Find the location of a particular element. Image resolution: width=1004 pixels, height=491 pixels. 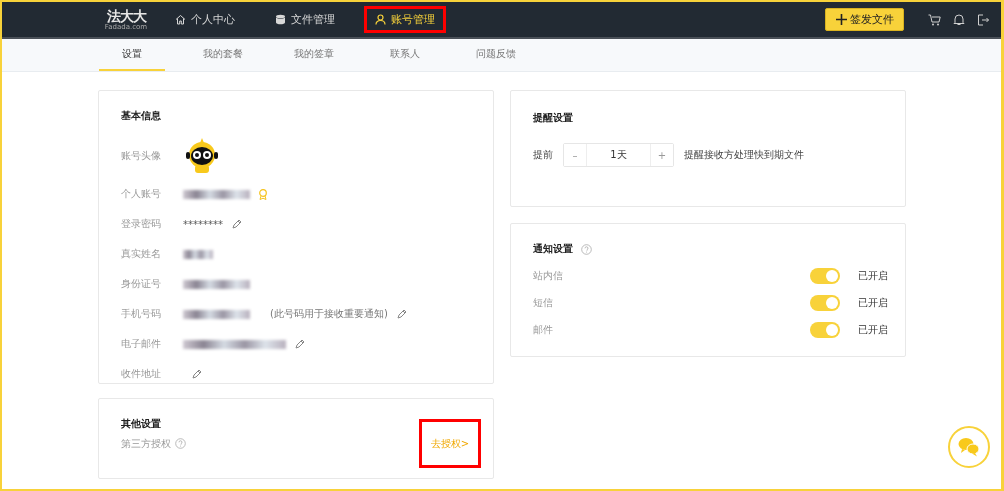

notification-label: 站内信 is located at coordinates (548, 275).